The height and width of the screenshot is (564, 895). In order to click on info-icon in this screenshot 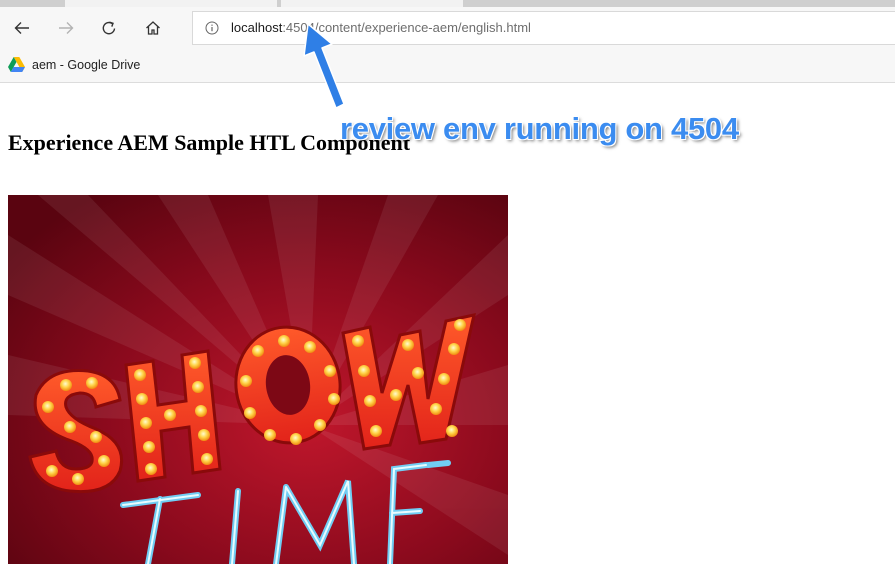, I will do `click(212, 28)`.